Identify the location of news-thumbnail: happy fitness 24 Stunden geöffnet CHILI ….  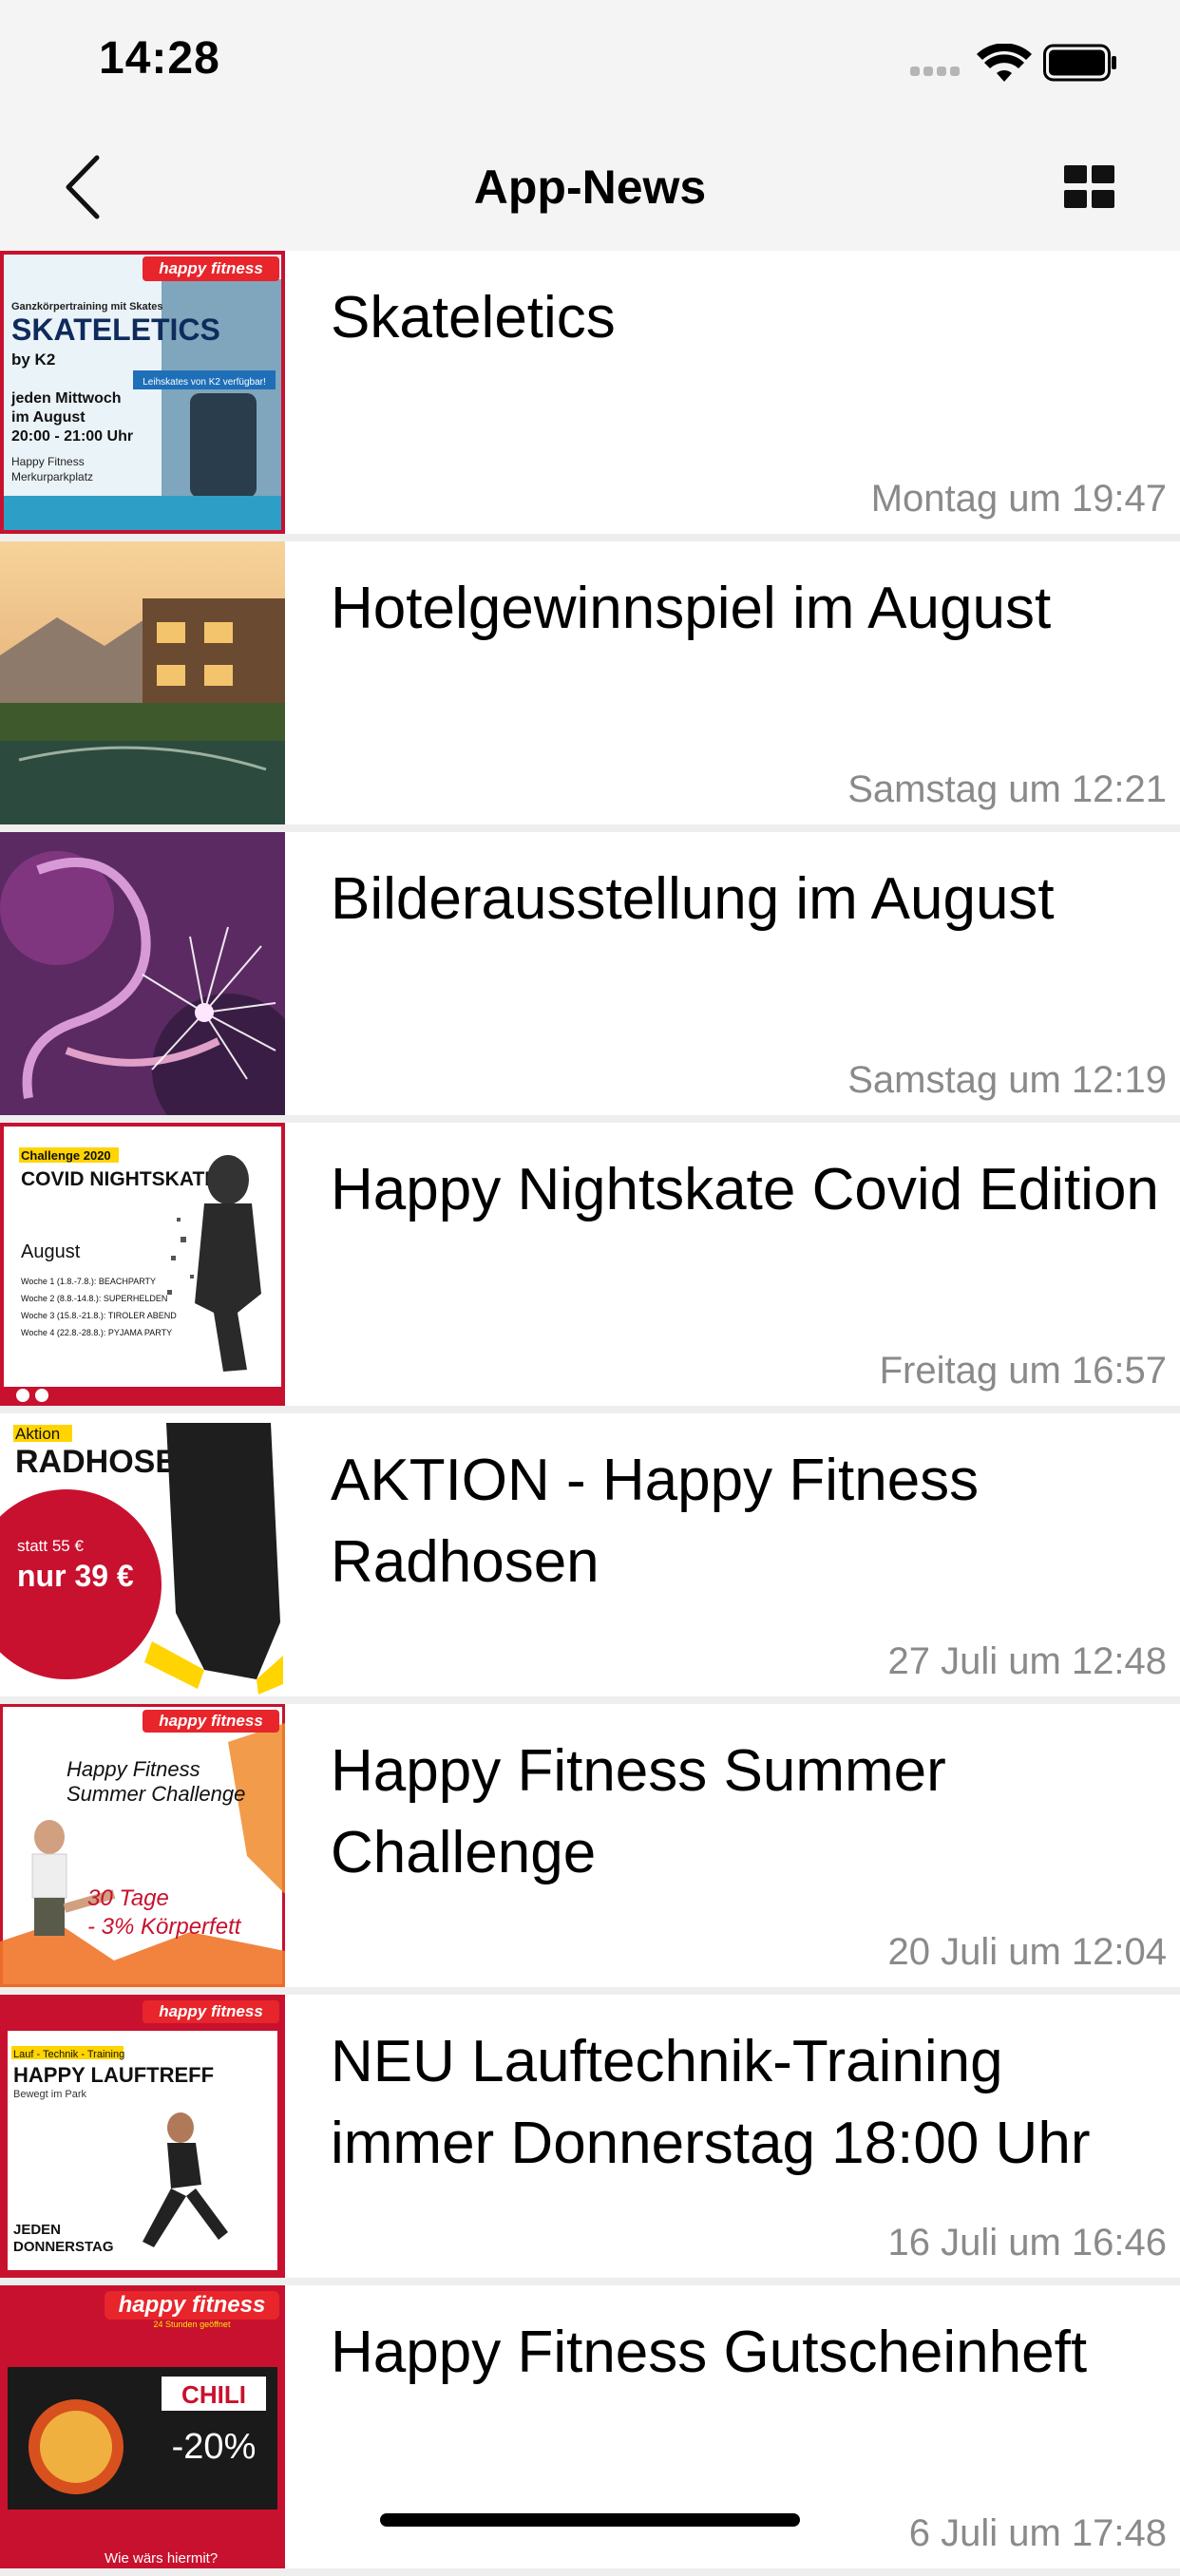
(142, 2426).